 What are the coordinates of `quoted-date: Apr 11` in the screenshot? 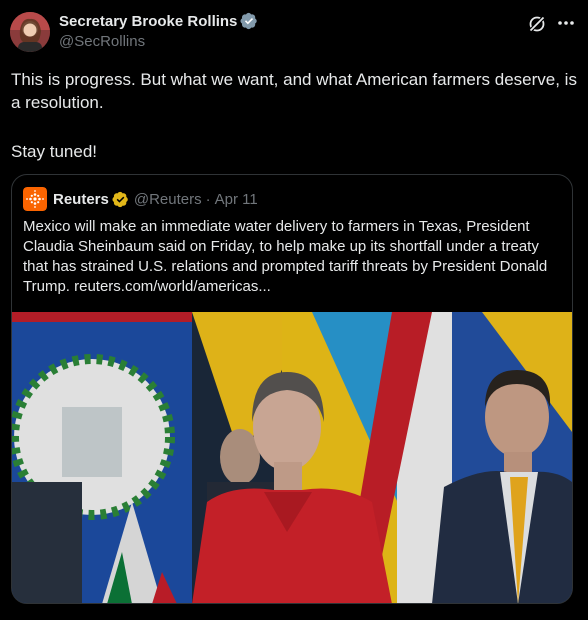 It's located at (236, 199).